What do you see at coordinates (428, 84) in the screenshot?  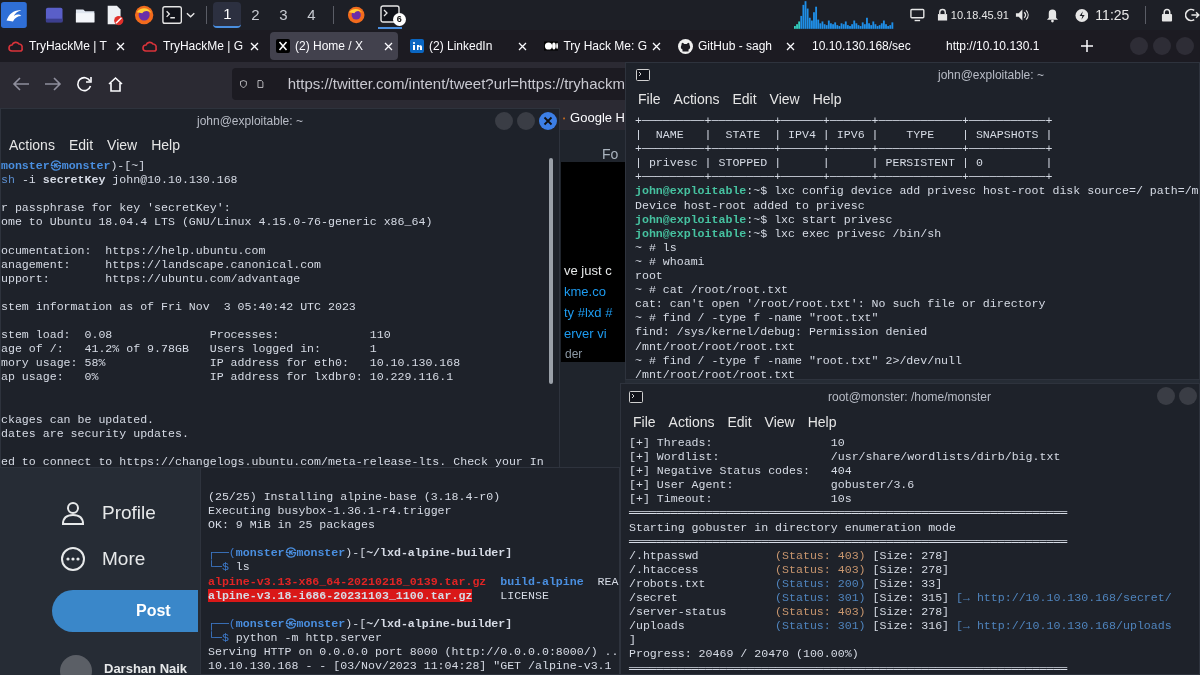 I see `address-bar: https://twitter.com/intent/tweet?url=https://tryhackm` at bounding box center [428, 84].